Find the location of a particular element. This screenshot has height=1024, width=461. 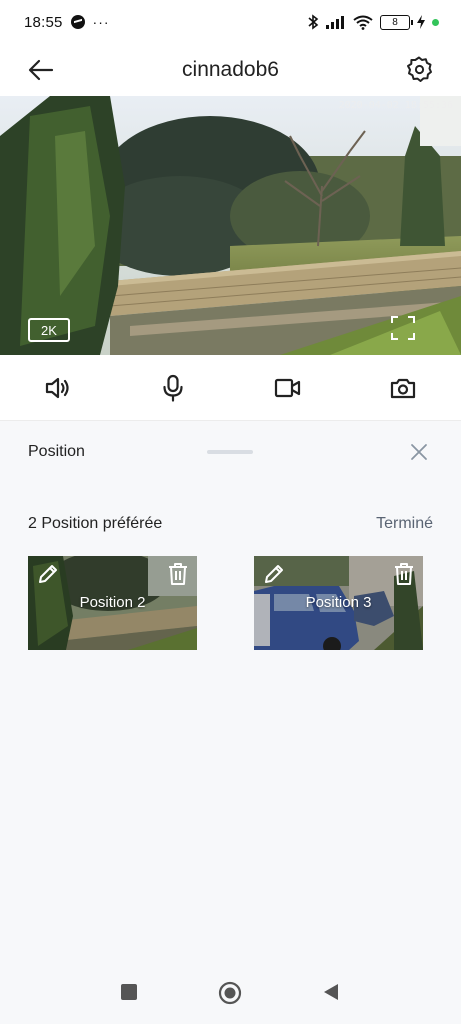

drag-handle is located at coordinates (230, 452).